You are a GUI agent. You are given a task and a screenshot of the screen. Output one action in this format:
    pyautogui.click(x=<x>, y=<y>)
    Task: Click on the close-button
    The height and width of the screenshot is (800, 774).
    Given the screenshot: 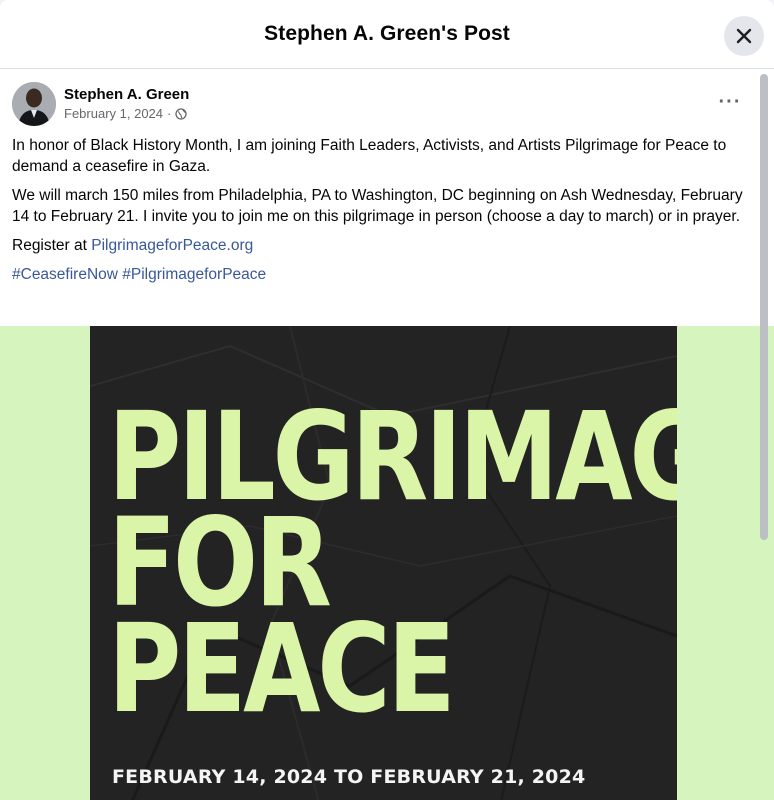 What is the action you would take?
    pyautogui.click(x=744, y=36)
    